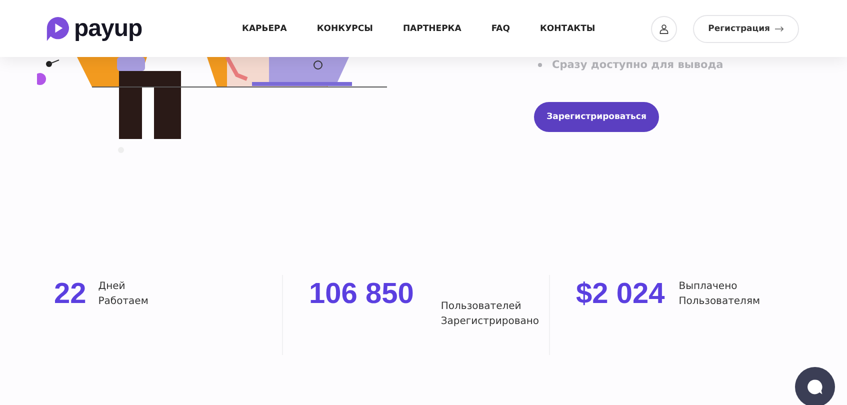 This screenshot has height=405, width=847. I want to click on chat-button, so click(815, 386).